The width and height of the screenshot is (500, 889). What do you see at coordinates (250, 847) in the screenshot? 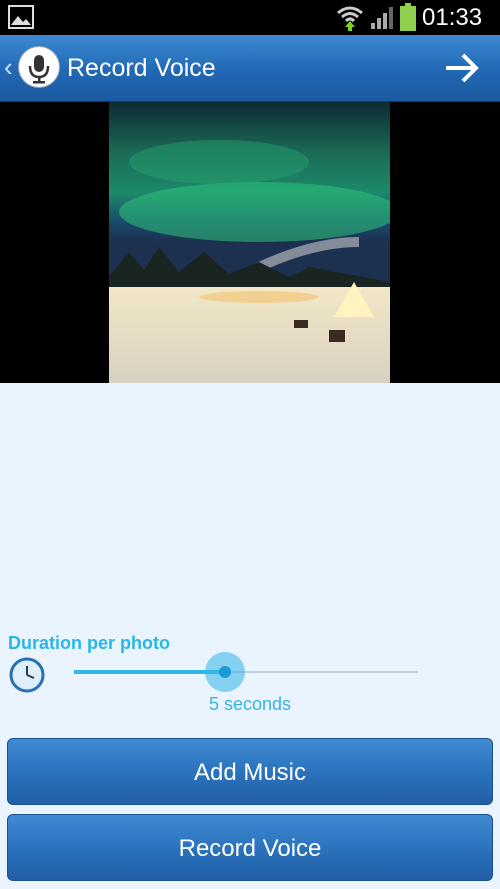
I see `record-voice-button: Record Voice` at bounding box center [250, 847].